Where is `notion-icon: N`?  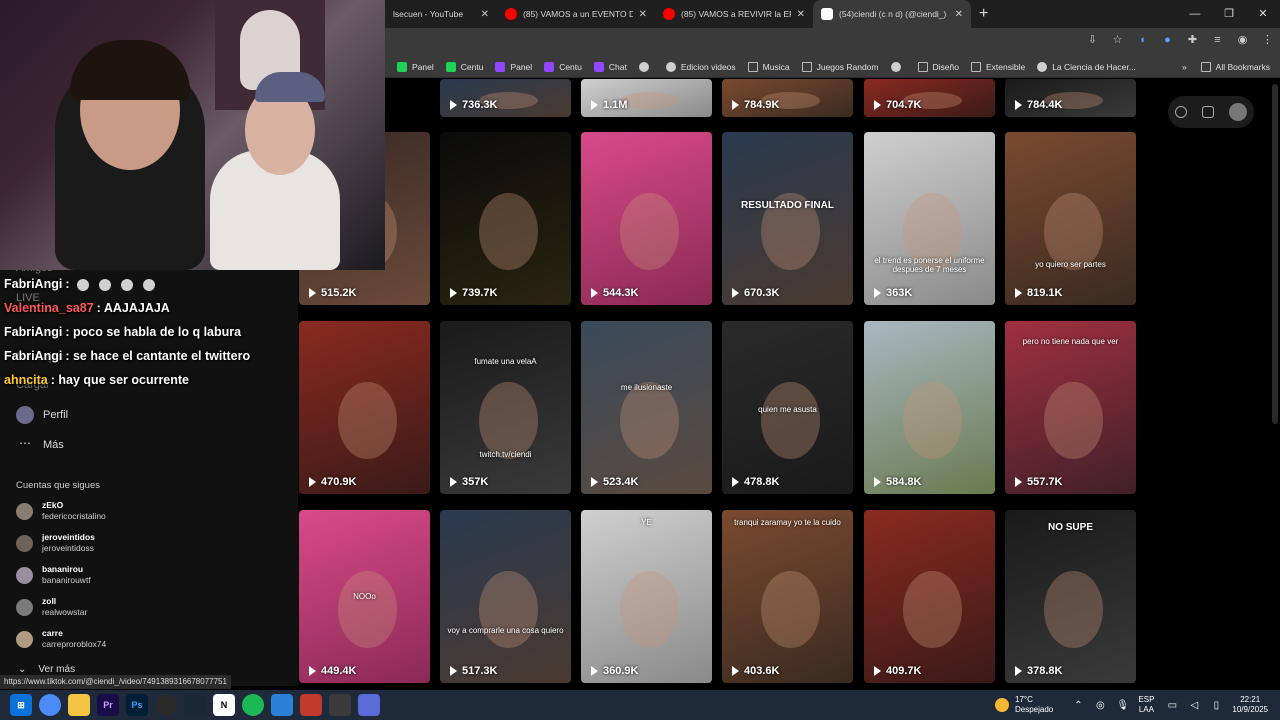 notion-icon: N is located at coordinates (224, 705).